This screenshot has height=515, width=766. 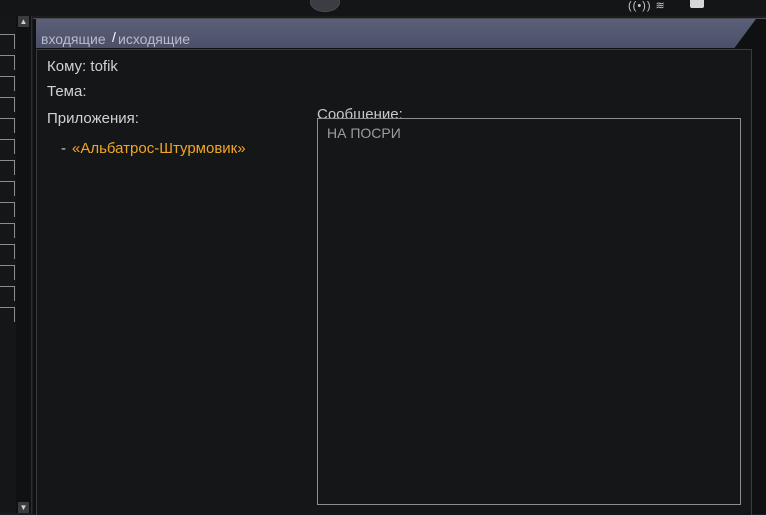 I want to click on scrollbar: ▲ ▼, so click(x=24, y=264).